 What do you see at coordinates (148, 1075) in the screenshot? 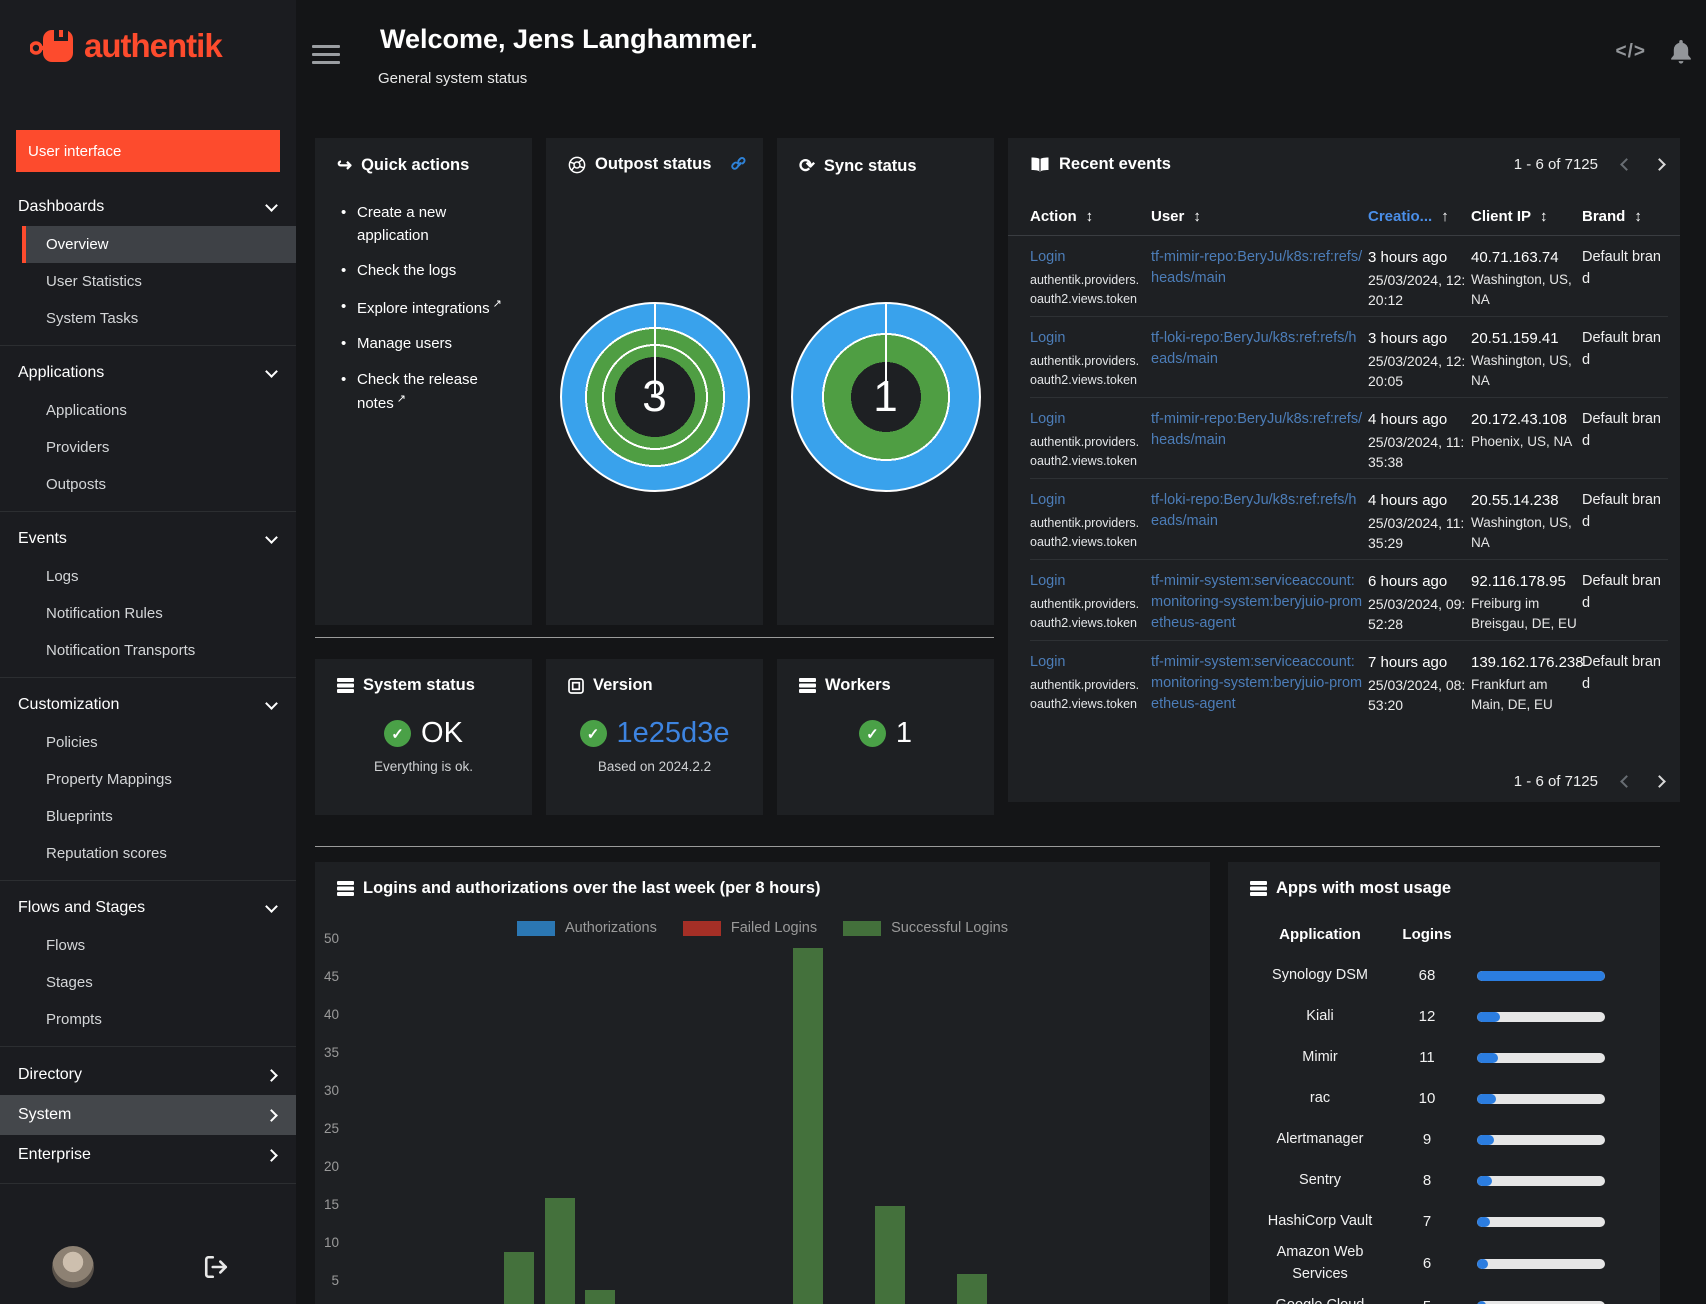
I see `sidebar-section-directory: Directory` at bounding box center [148, 1075].